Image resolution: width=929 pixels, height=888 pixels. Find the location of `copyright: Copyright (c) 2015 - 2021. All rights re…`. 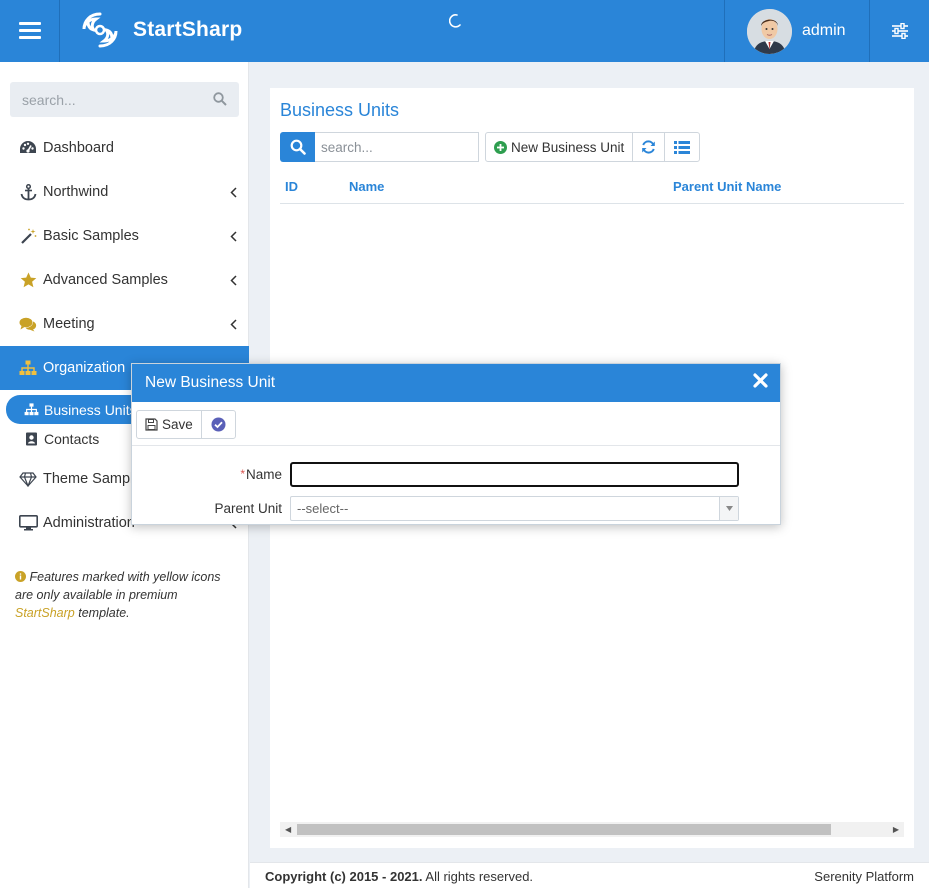

copyright: Copyright (c) 2015 - 2021. All rights re… is located at coordinates (399, 876).